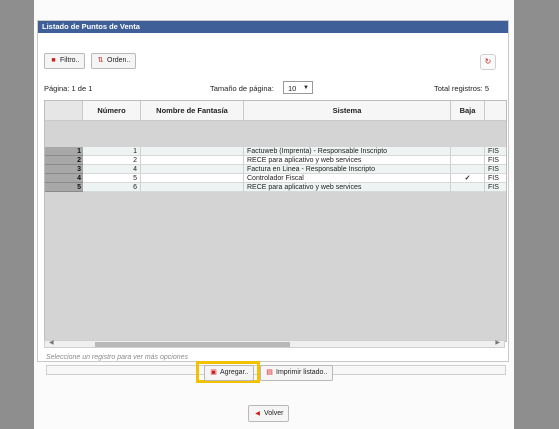 This screenshot has width=559, height=429. I want to click on cell-sistema: Factura en Linea - Responsable Inscripto, so click(347, 169).